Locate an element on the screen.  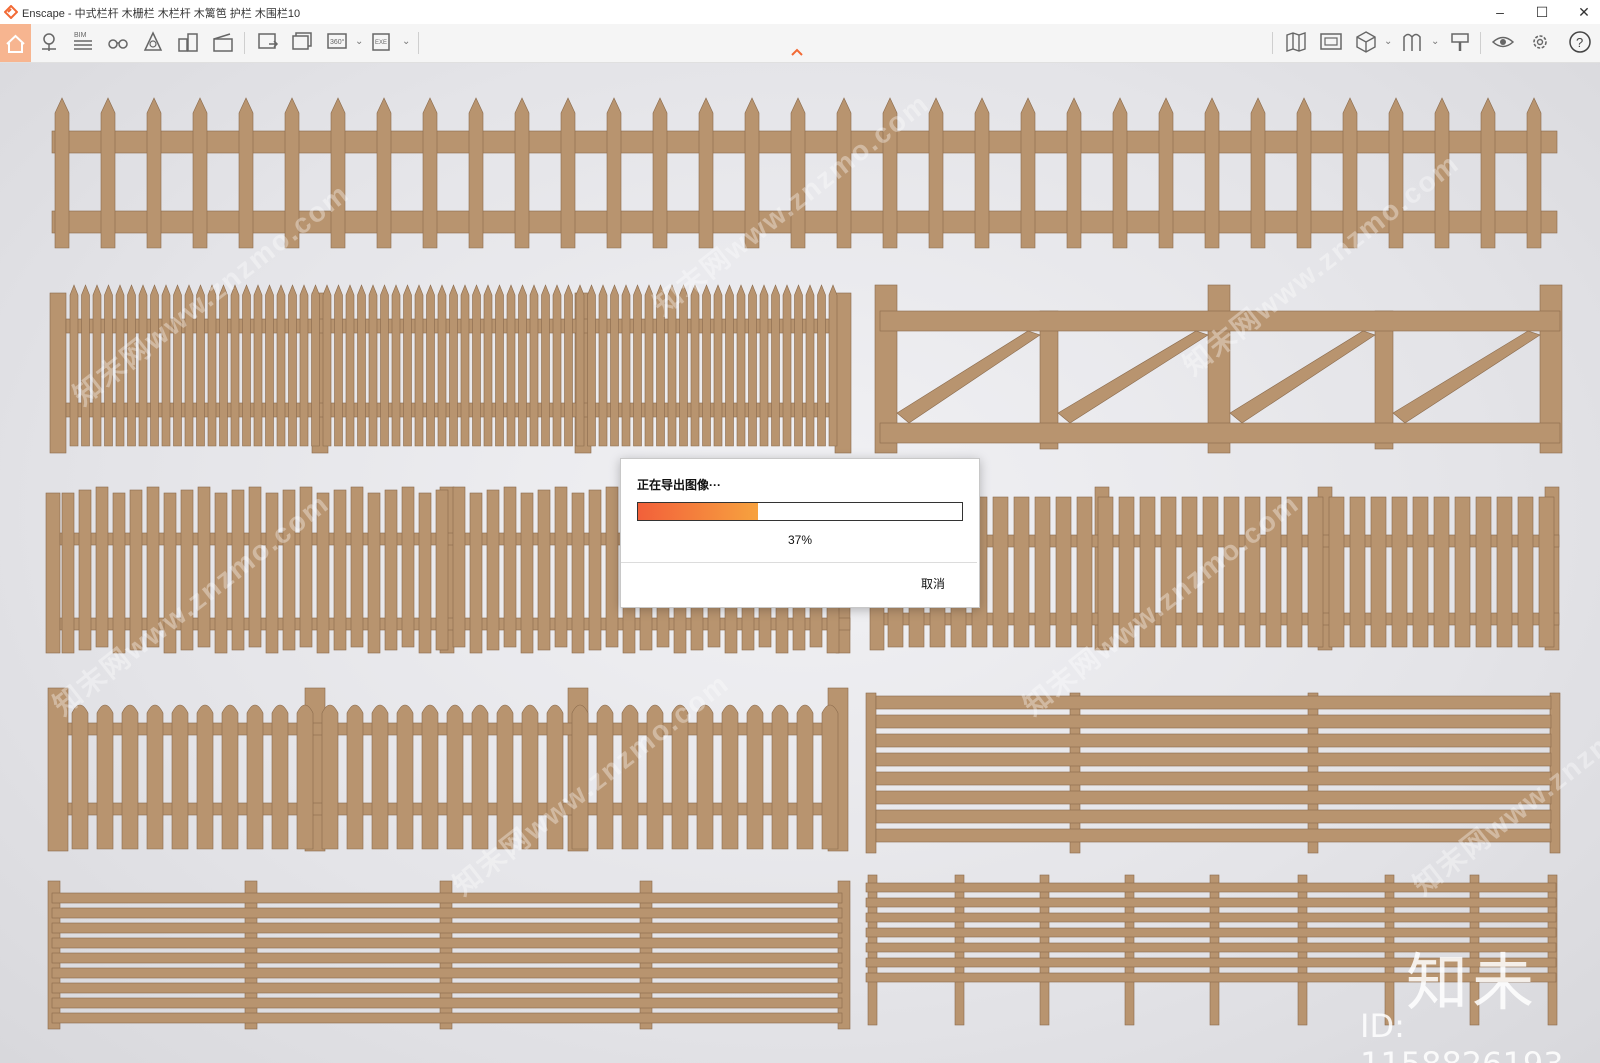
asset-dropdown-icon: ⌄ is located at coordinates (1435, 41).